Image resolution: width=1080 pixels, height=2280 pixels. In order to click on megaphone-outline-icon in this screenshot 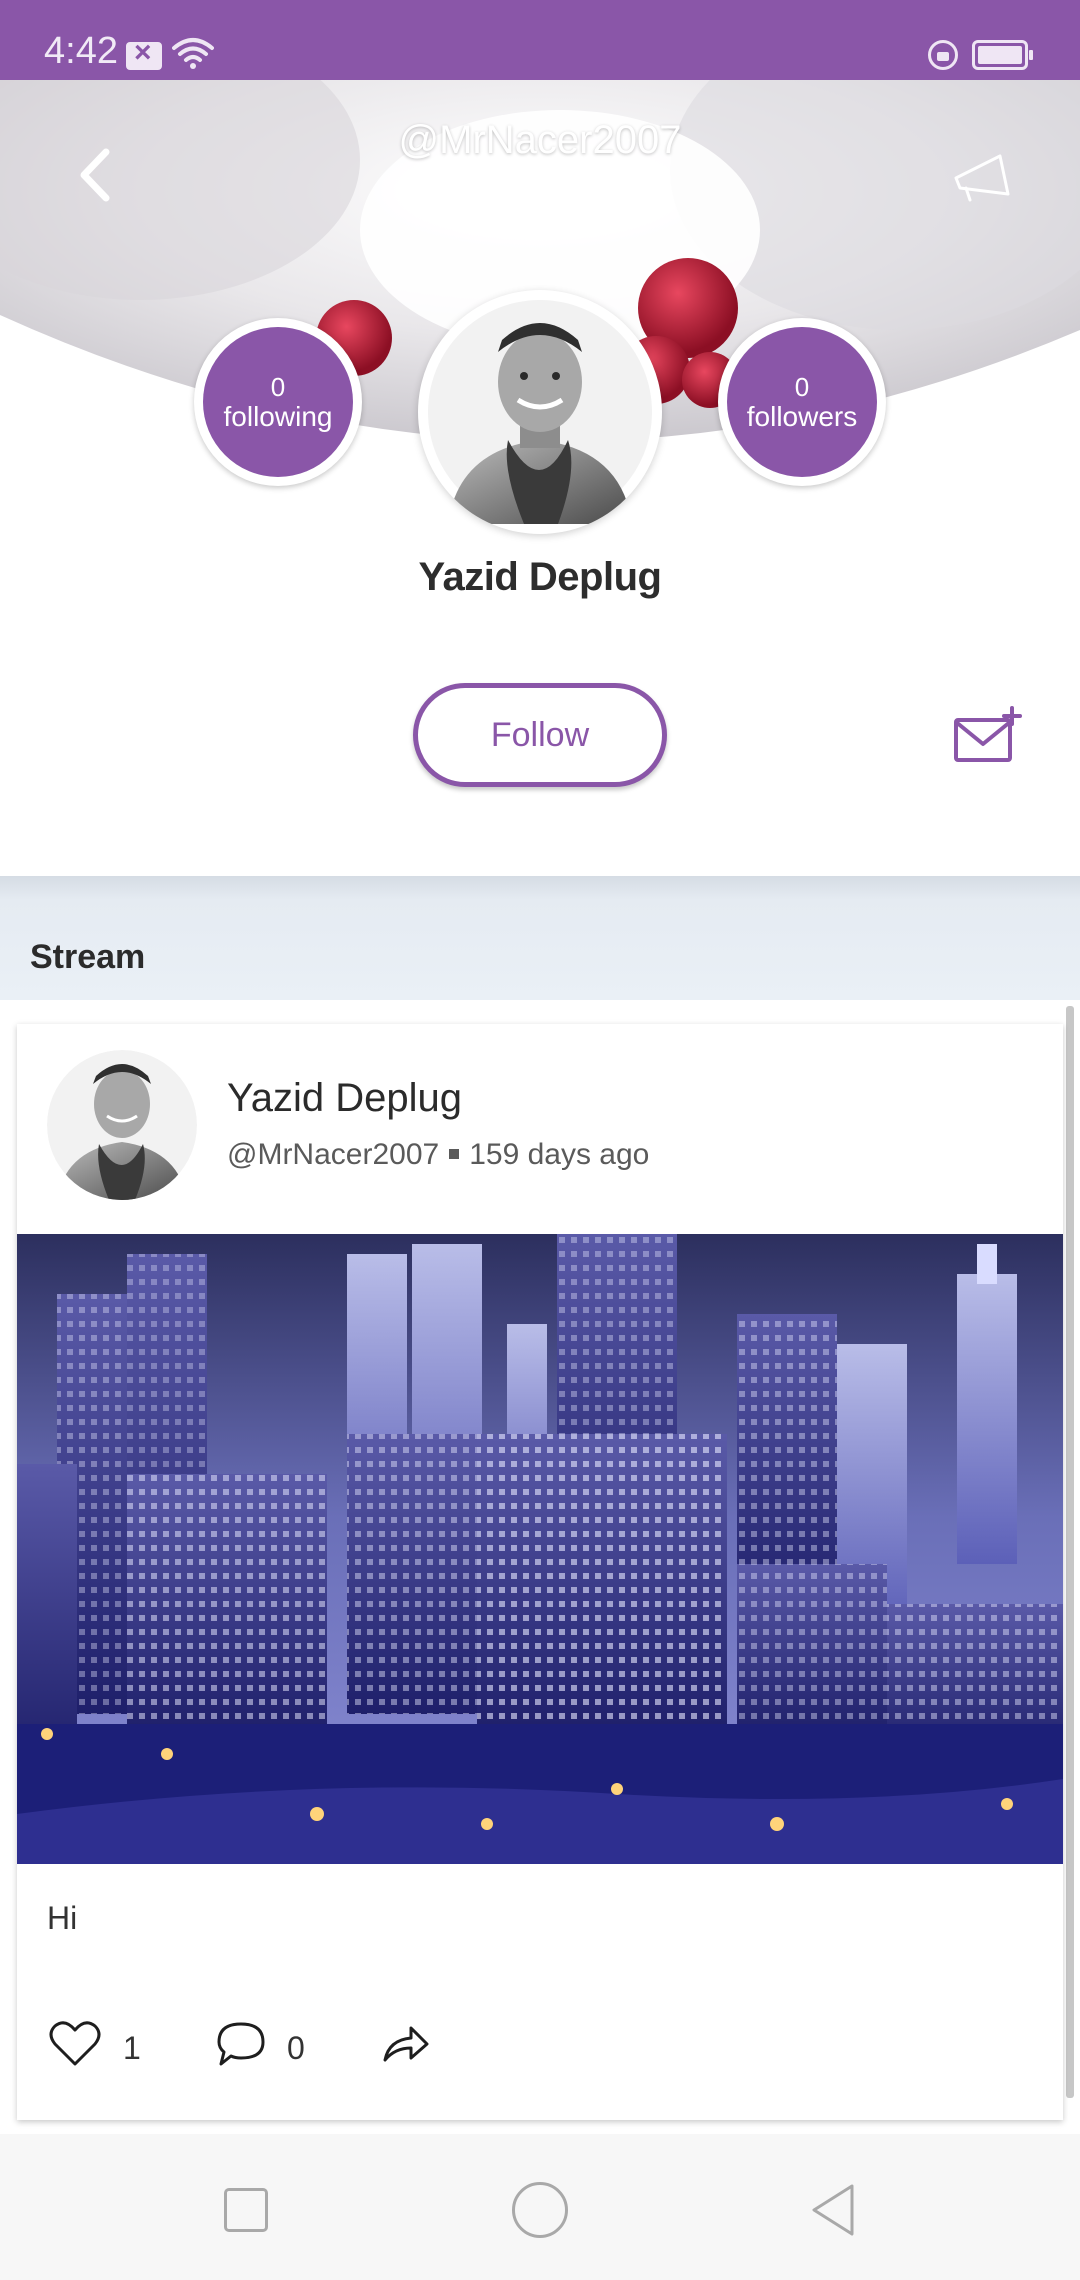, I will do `click(982, 177)`.